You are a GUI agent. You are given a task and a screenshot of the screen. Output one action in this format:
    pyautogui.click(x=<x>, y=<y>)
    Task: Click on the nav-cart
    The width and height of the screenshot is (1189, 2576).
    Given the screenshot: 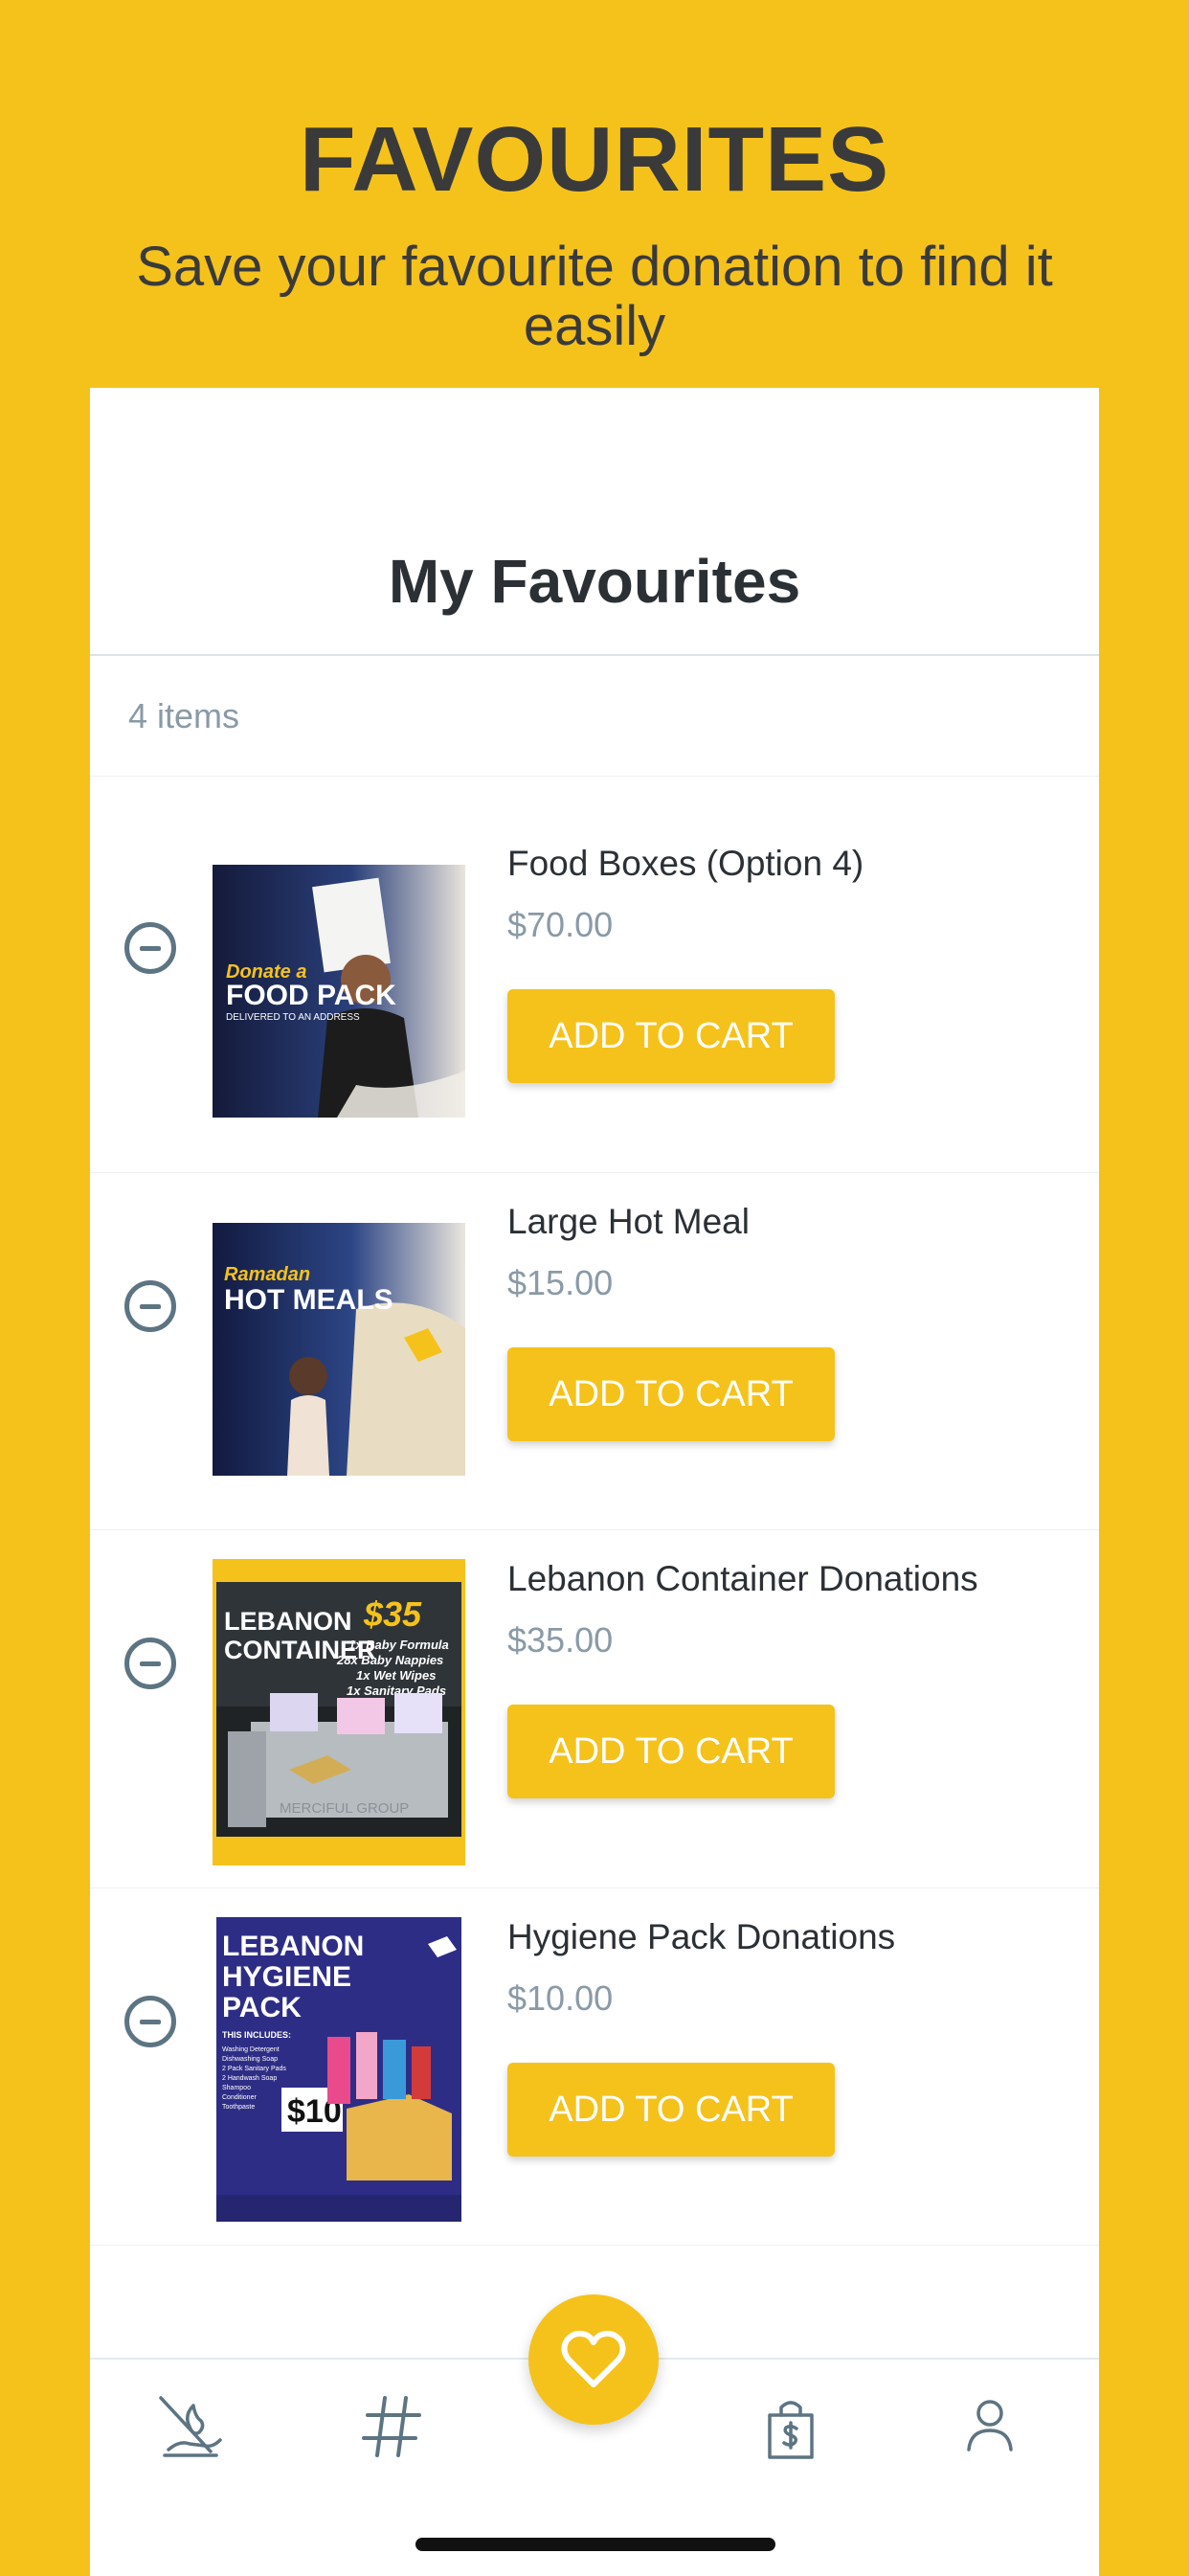 What is the action you would take?
    pyautogui.click(x=790, y=2426)
    